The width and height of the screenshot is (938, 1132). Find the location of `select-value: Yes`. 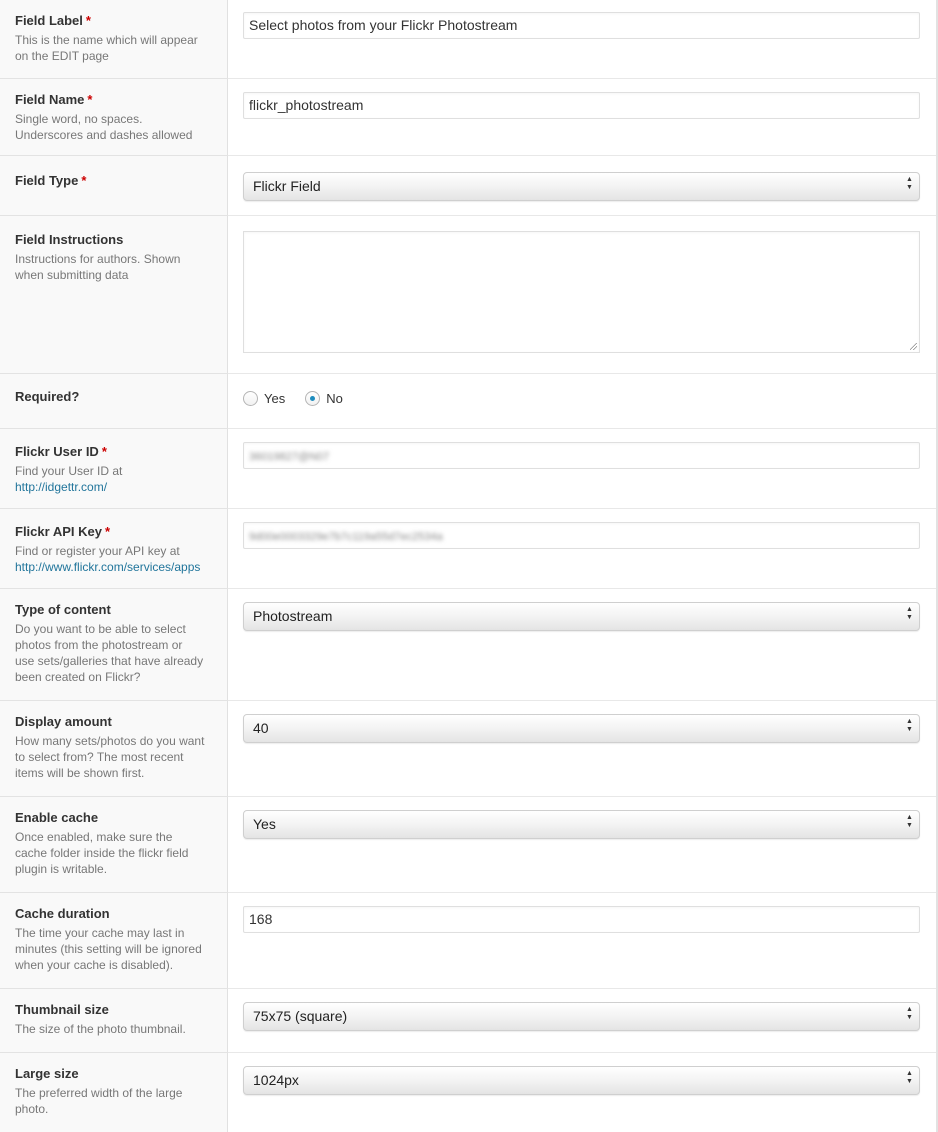

select-value: Yes is located at coordinates (264, 824).